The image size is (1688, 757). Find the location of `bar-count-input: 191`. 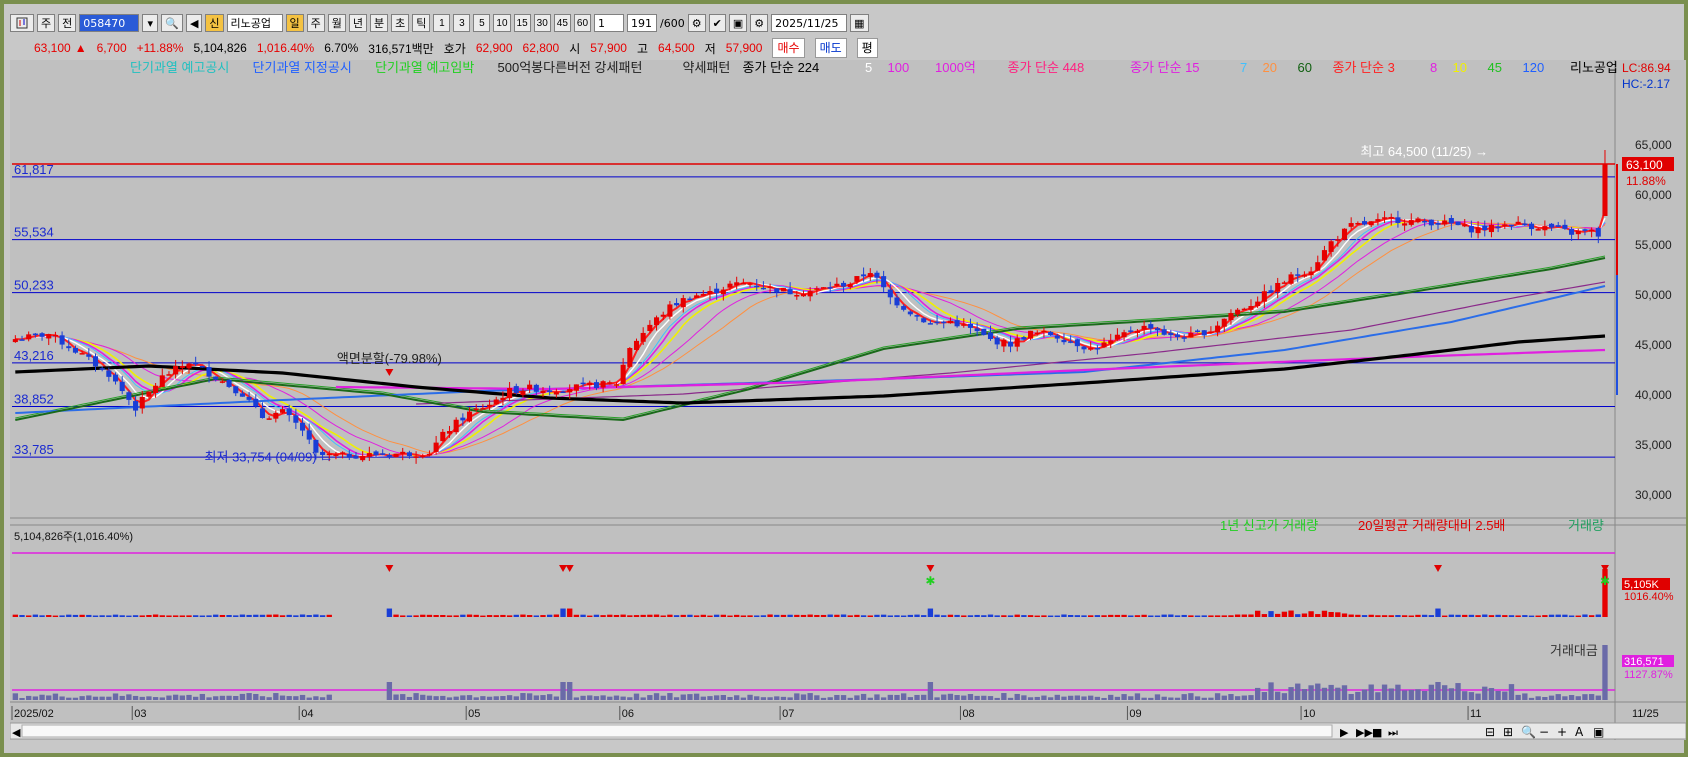

bar-count-input: 191 is located at coordinates (642, 23).